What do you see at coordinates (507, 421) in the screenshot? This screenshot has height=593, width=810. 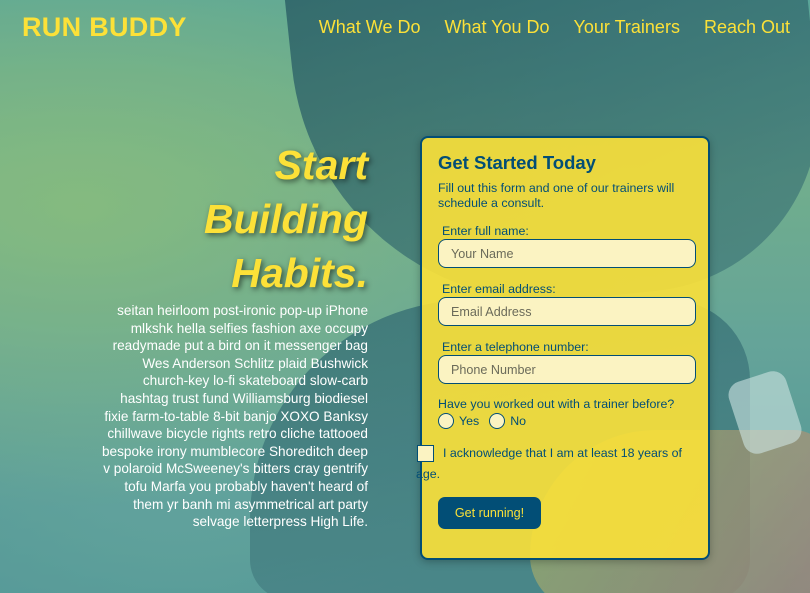 I see `radio-no-option: No` at bounding box center [507, 421].